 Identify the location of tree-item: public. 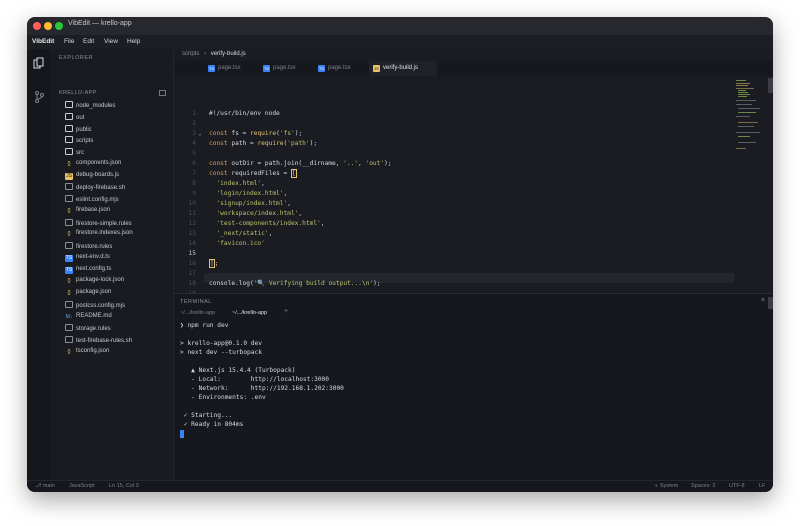
(78, 130).